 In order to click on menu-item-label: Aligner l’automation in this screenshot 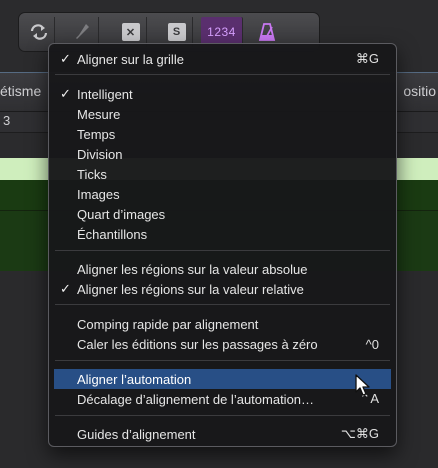, I will do `click(134, 379)`.